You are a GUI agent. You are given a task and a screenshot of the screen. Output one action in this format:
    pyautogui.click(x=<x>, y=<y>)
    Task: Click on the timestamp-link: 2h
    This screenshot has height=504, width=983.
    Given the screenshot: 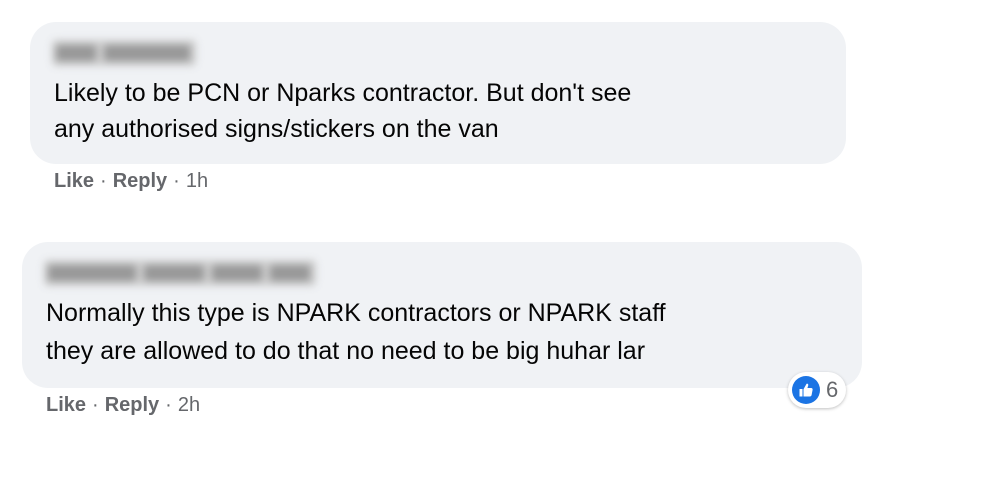 What is the action you would take?
    pyautogui.click(x=189, y=405)
    